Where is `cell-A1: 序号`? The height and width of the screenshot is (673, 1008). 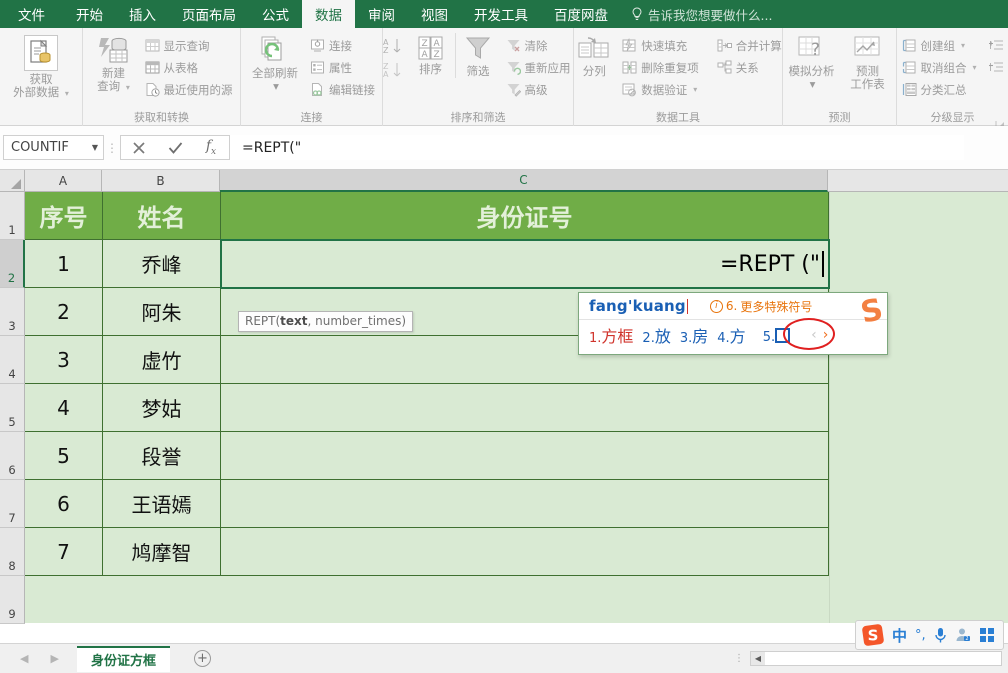 cell-A1: 序号 is located at coordinates (64, 216).